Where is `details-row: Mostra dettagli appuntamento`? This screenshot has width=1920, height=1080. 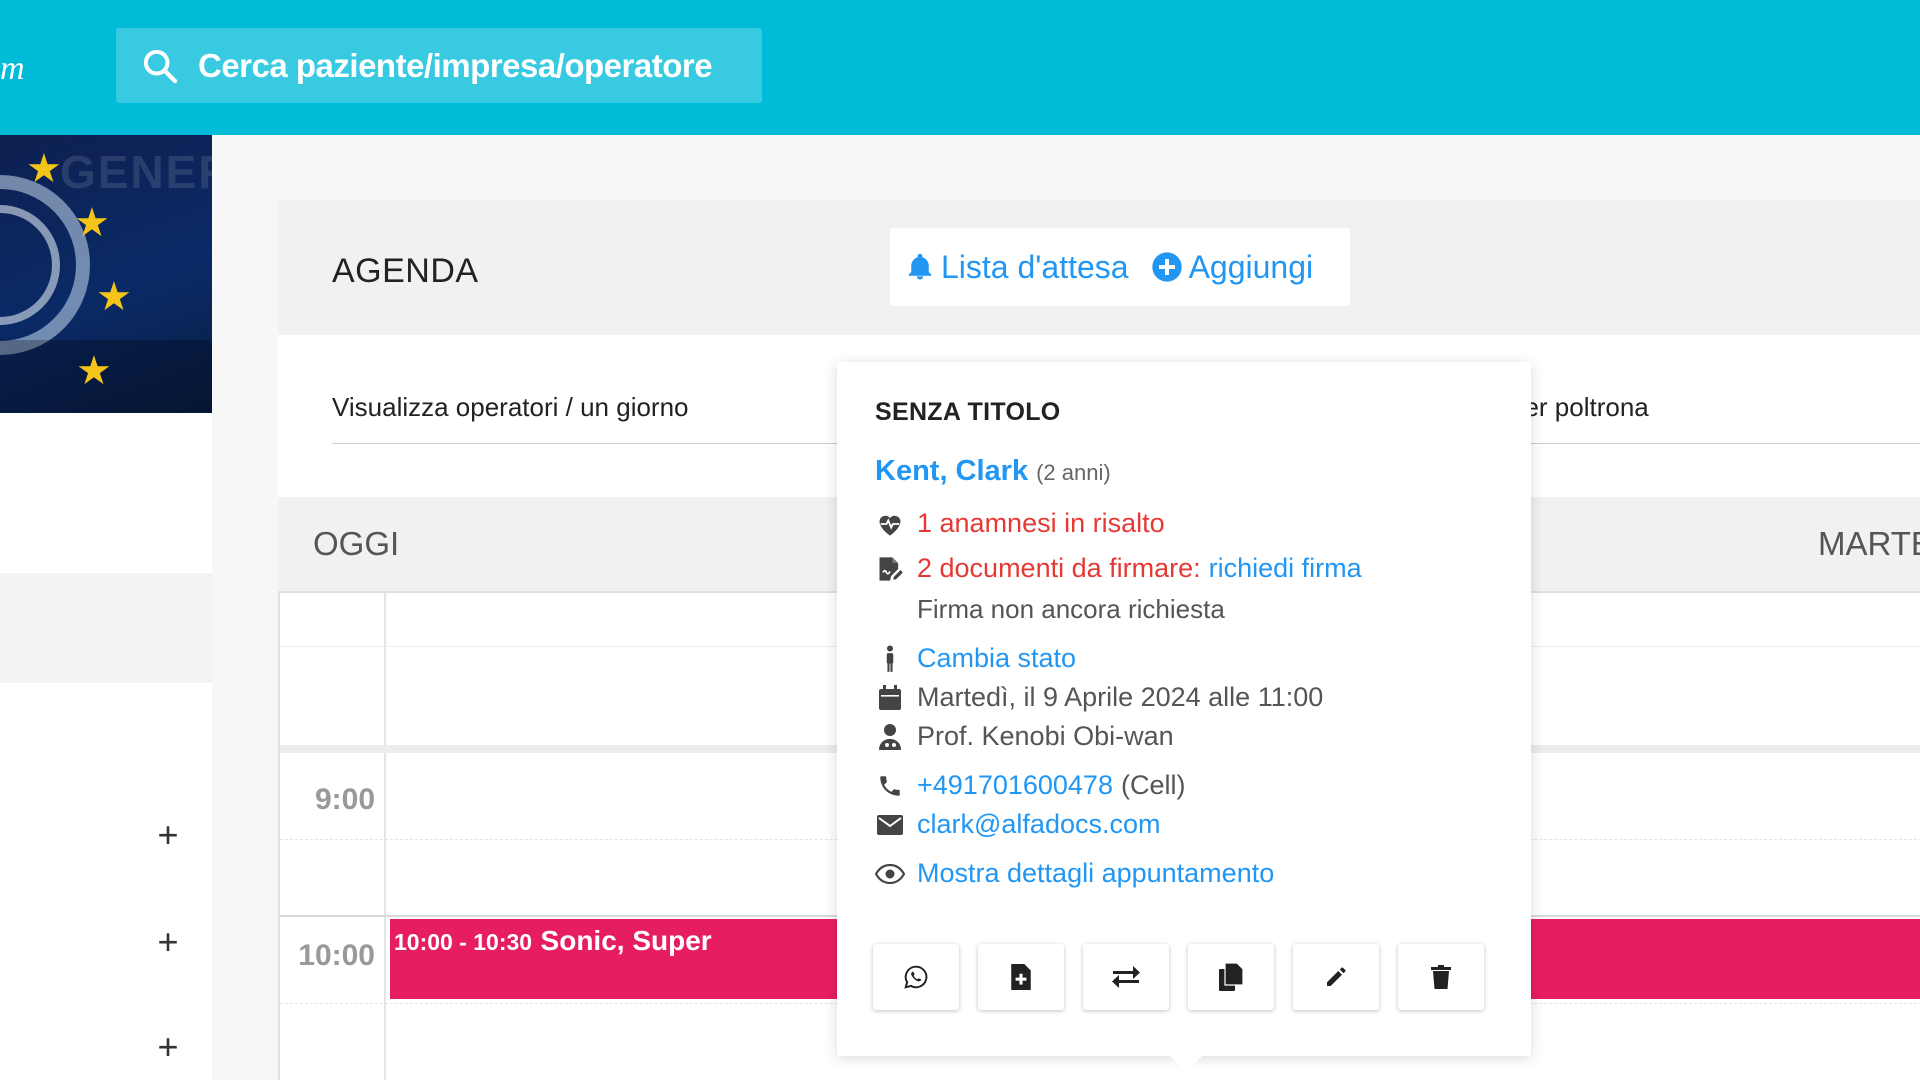 details-row: Mostra dettagli appuntamento is located at coordinates (1184, 873).